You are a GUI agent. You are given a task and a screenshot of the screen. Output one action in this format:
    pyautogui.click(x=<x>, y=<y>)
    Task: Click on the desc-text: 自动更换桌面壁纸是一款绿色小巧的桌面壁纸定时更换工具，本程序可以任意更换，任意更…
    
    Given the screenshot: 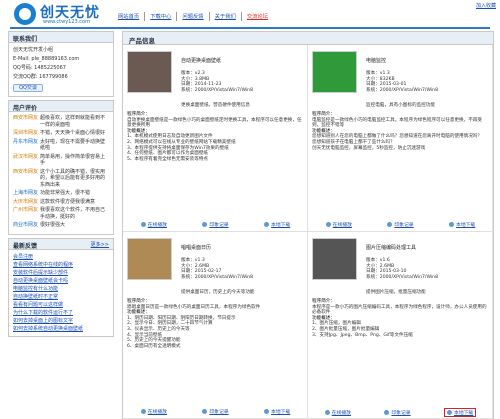 What is the action you would take?
    pyautogui.click(x=214, y=123)
    